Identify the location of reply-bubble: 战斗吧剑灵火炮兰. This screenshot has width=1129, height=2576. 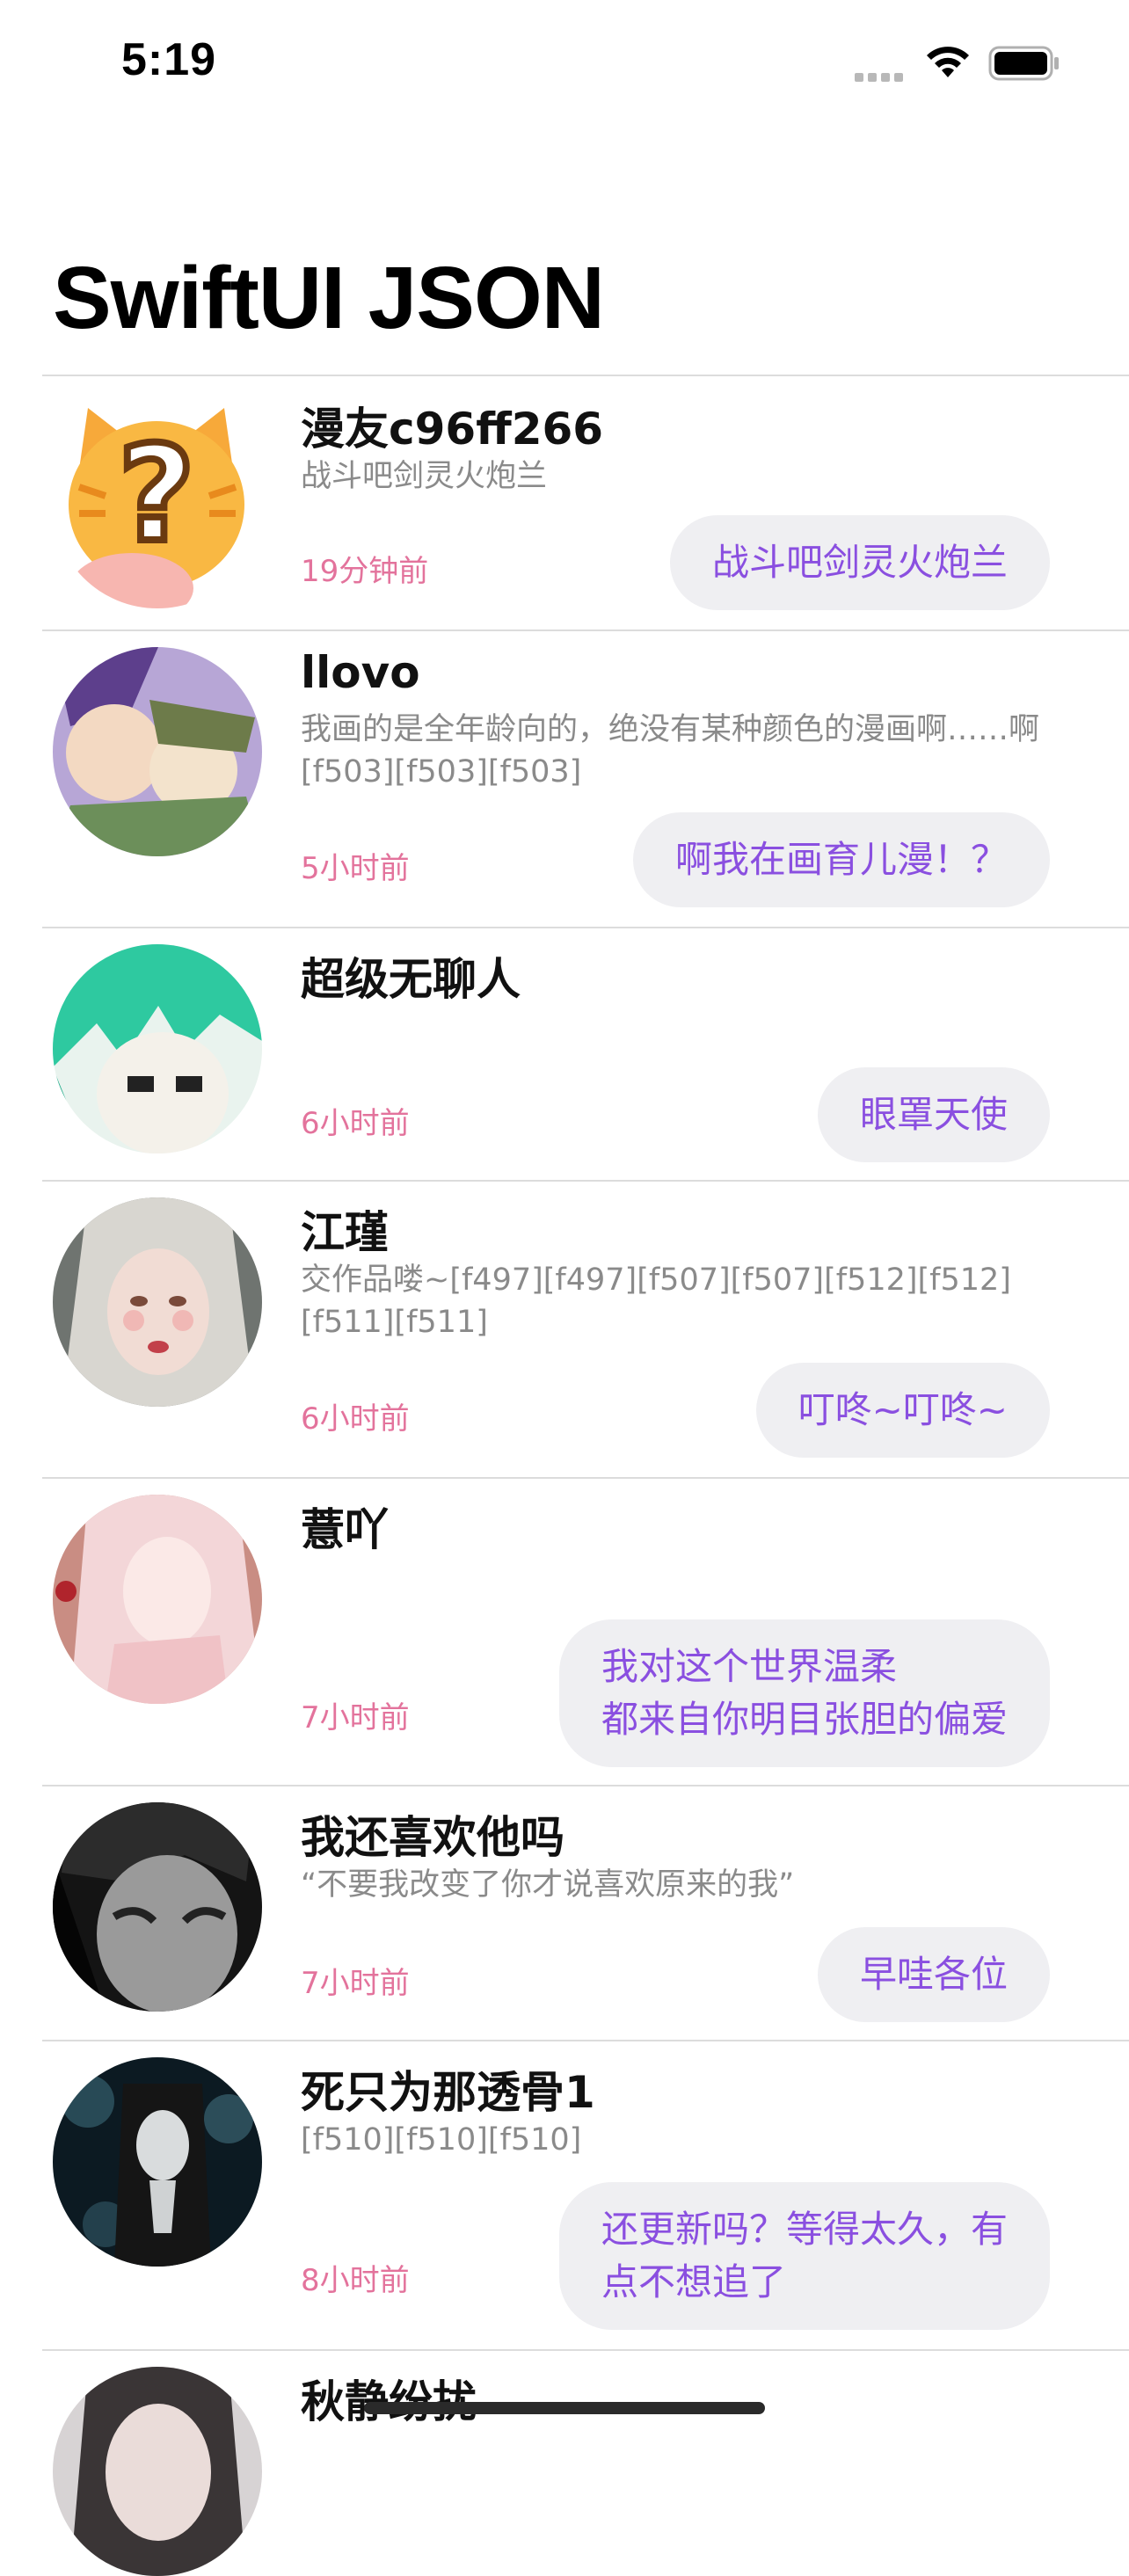
(859, 562).